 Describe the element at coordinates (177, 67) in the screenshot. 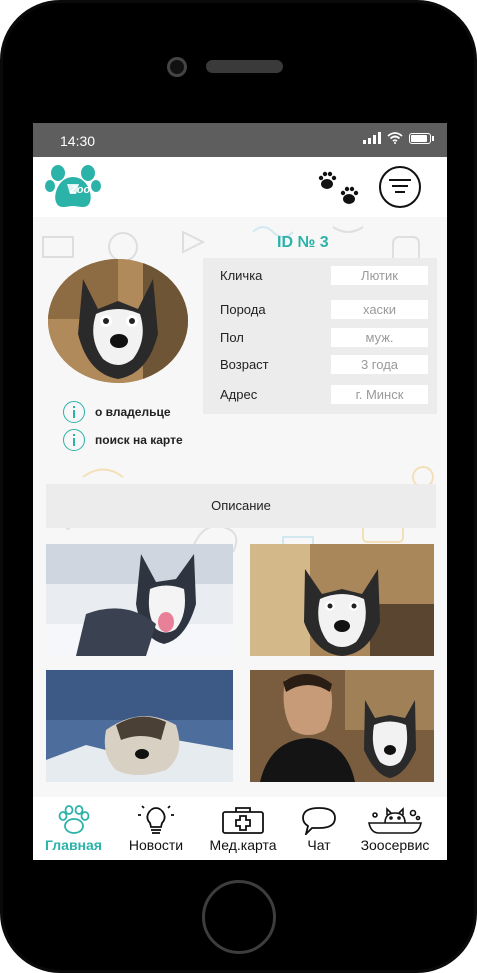

I see `front-camera` at that location.